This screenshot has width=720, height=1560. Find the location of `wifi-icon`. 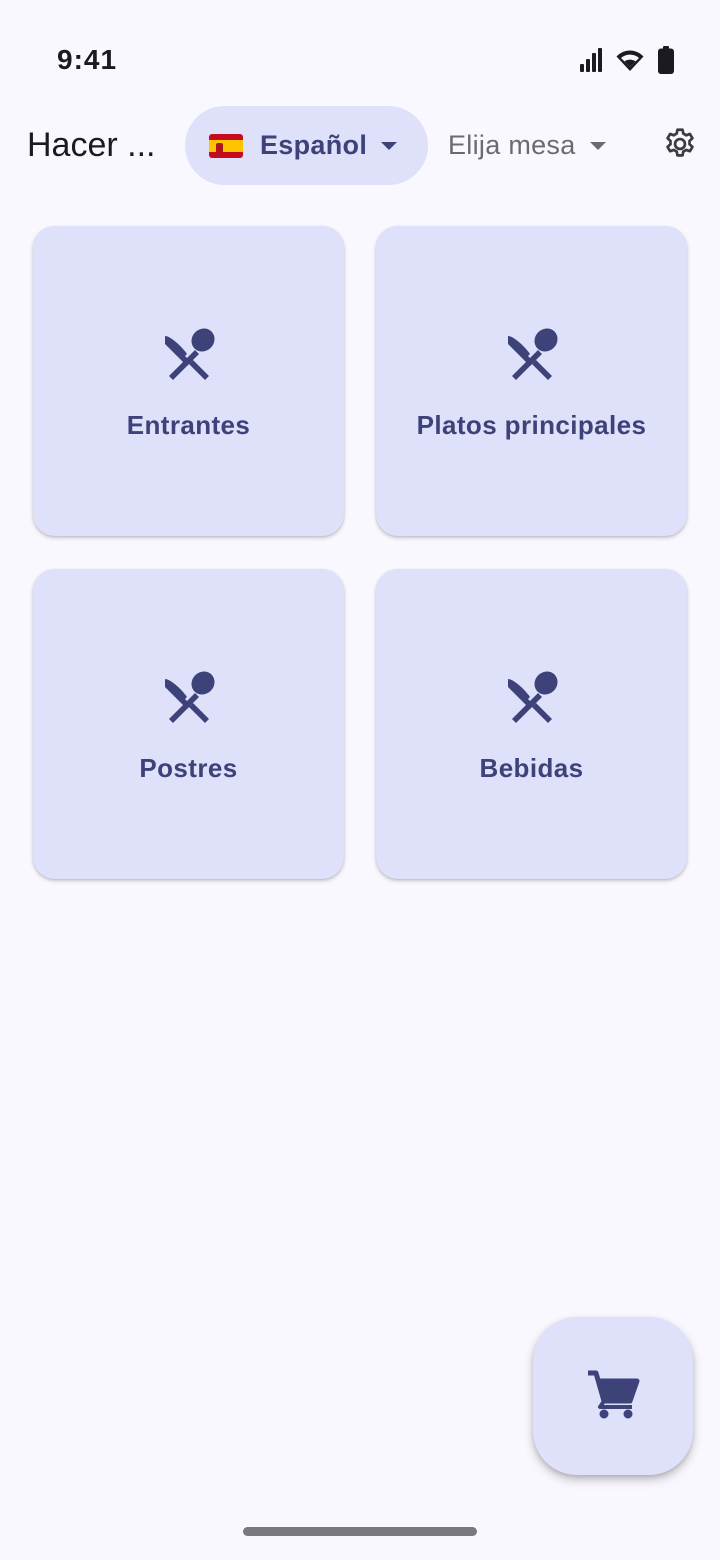

wifi-icon is located at coordinates (630, 60).